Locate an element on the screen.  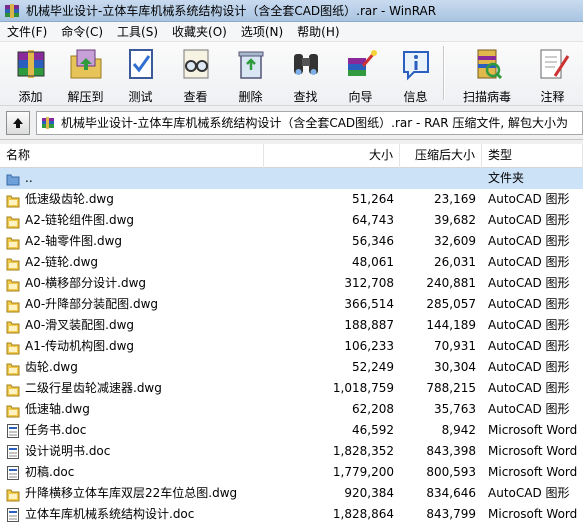
file-name-cell: A2-轴零件图.dwg is located at coordinates (132, 241).